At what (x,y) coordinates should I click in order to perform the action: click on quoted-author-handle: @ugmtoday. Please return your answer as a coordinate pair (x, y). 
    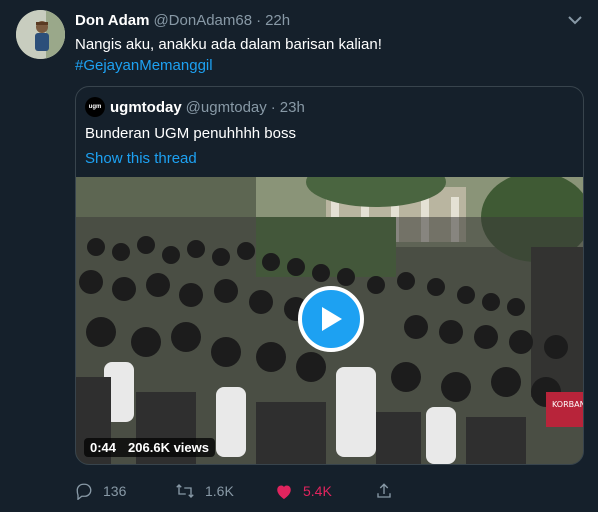
    Looking at the image, I should click on (226, 107).